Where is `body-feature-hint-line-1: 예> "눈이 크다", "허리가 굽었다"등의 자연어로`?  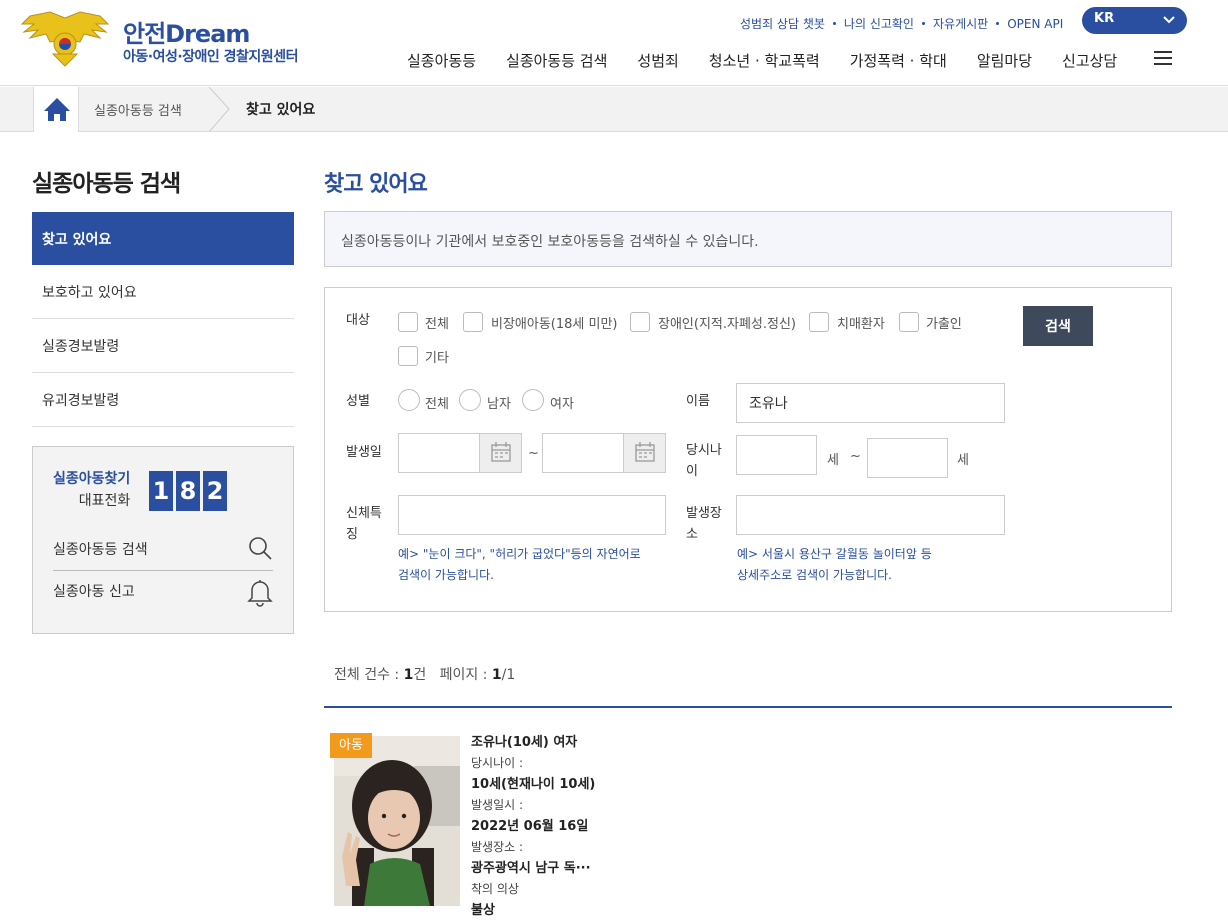 body-feature-hint-line-1: 예> "눈이 크다", "허리가 굽었다"등의 자연어로 is located at coordinates (519, 554).